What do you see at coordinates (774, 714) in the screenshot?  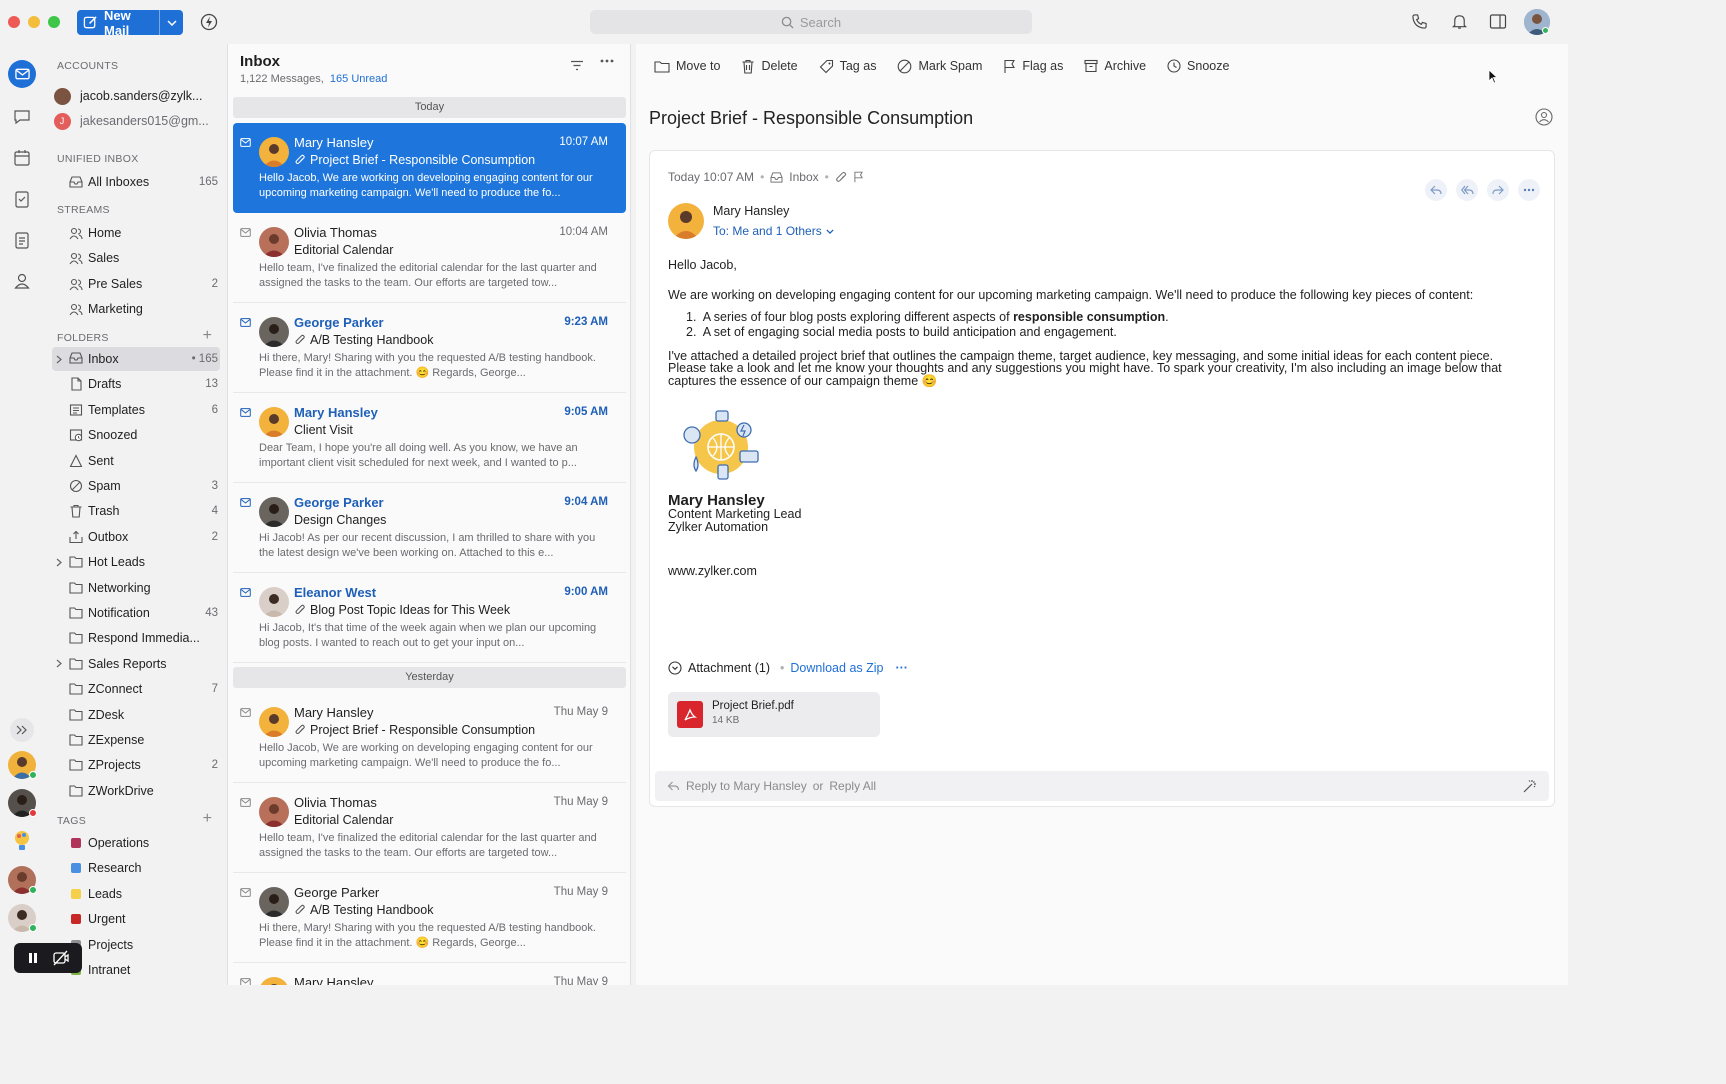 I see `attachment-file: Project Brief.pdf 14 KB` at bounding box center [774, 714].